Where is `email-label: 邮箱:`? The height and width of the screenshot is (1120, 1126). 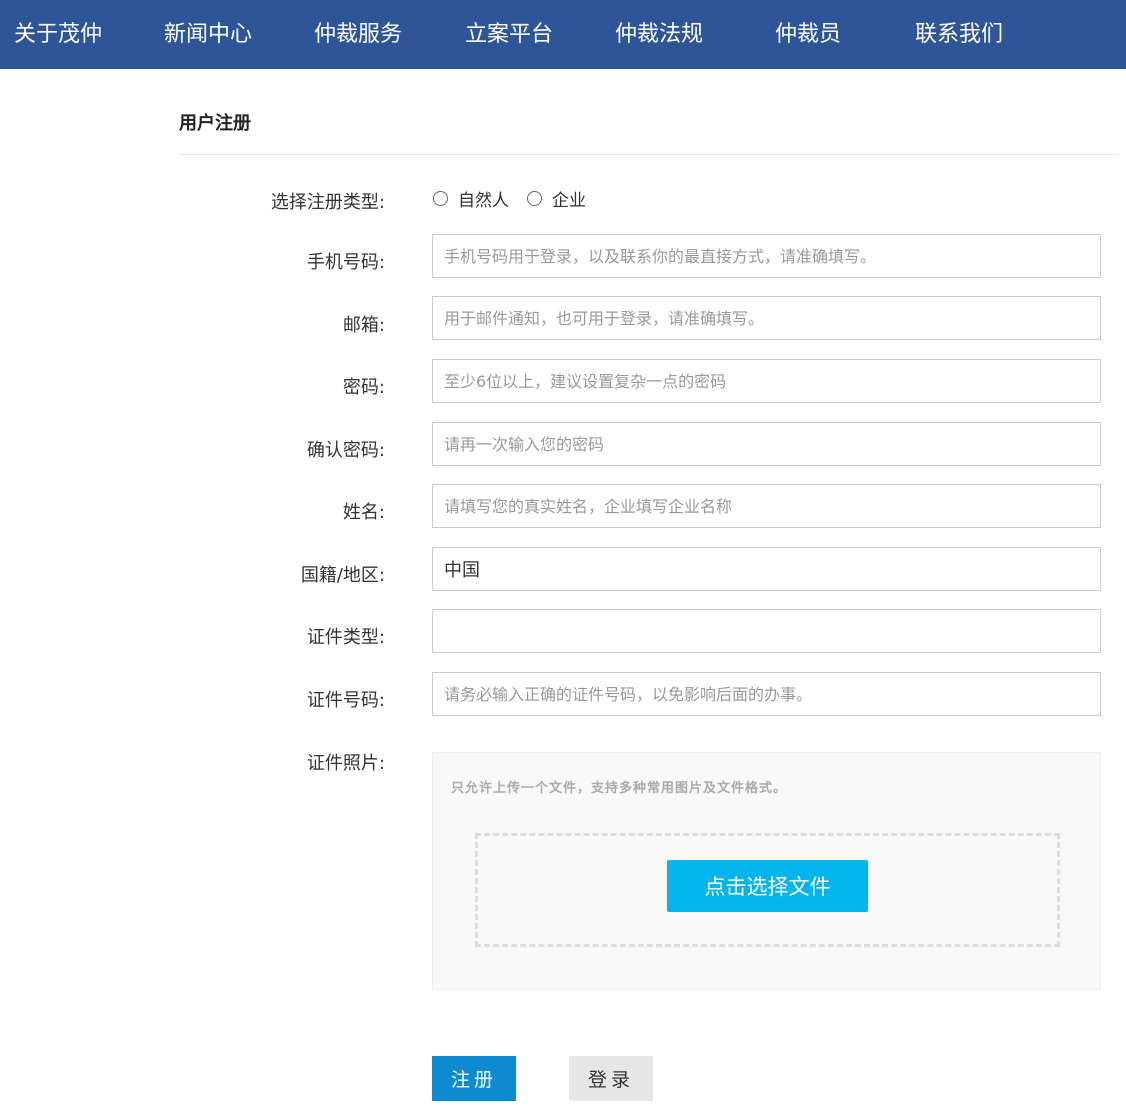 email-label: 邮箱: is located at coordinates (363, 325).